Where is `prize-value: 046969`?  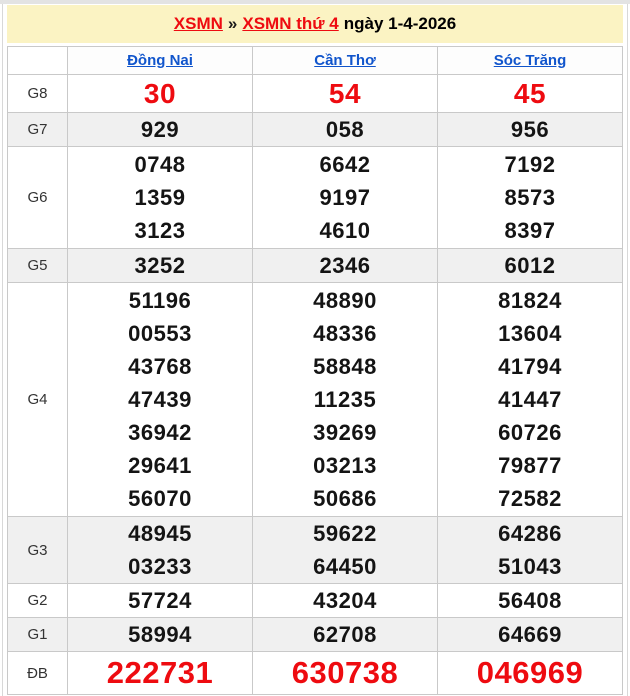
prize-value: 046969 is located at coordinates (530, 672).